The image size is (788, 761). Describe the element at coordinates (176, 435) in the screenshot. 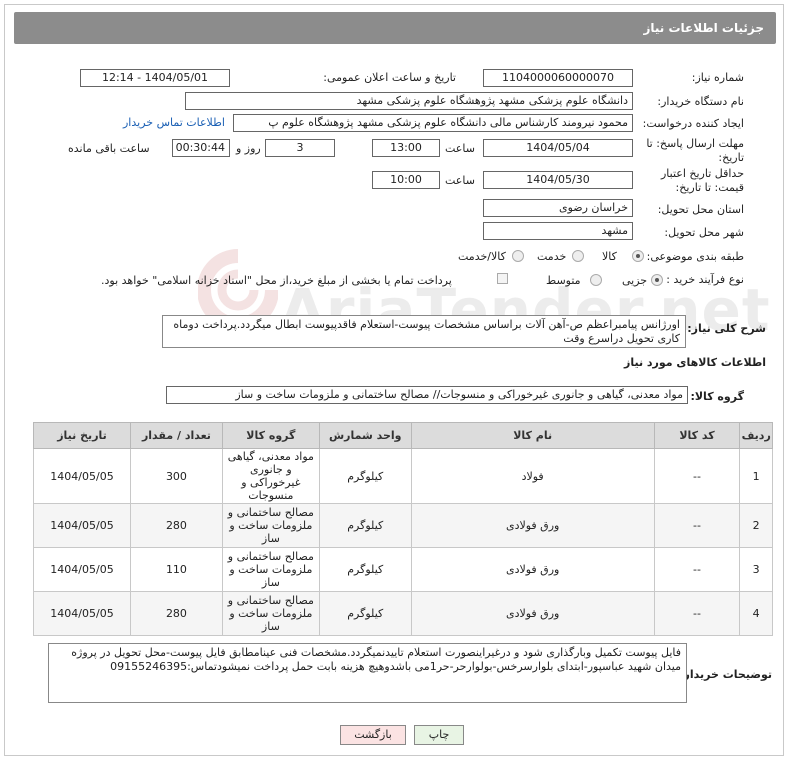

I see `col-qty-header: تعداد / مقدار` at that location.